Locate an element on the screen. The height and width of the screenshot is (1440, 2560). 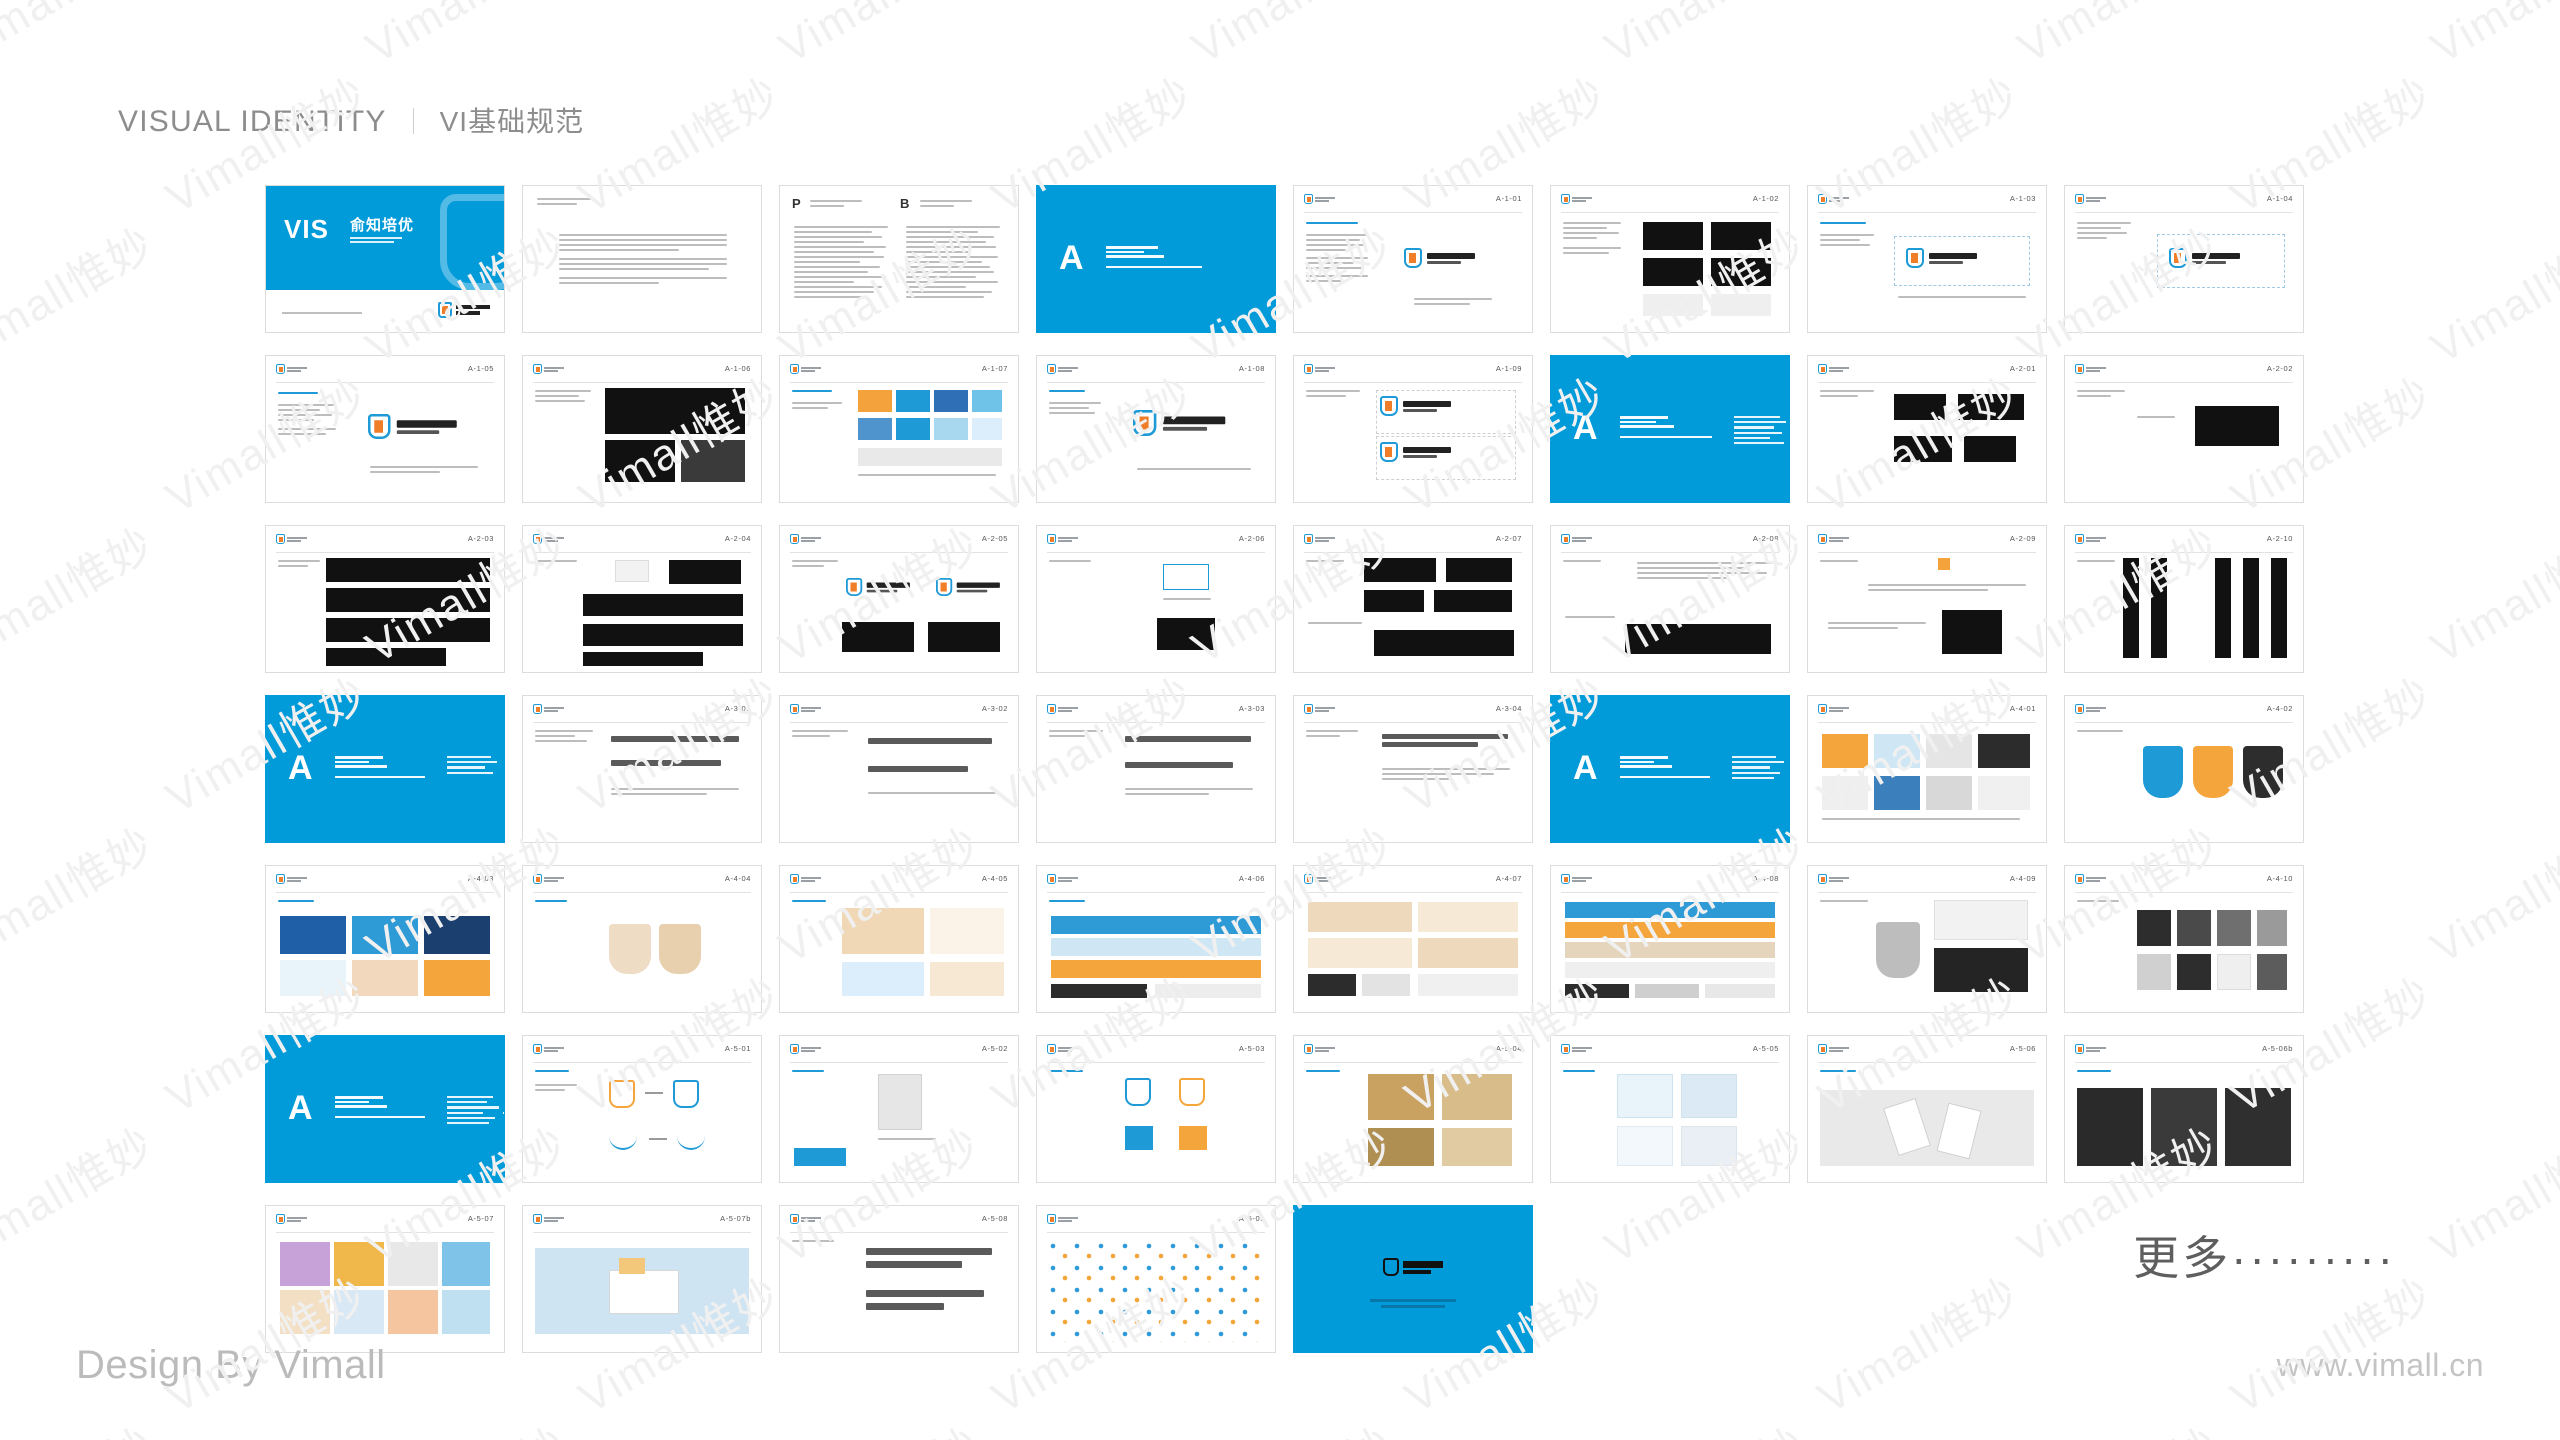
slide-thumbnail: A-2-10 is located at coordinates (2184, 599).